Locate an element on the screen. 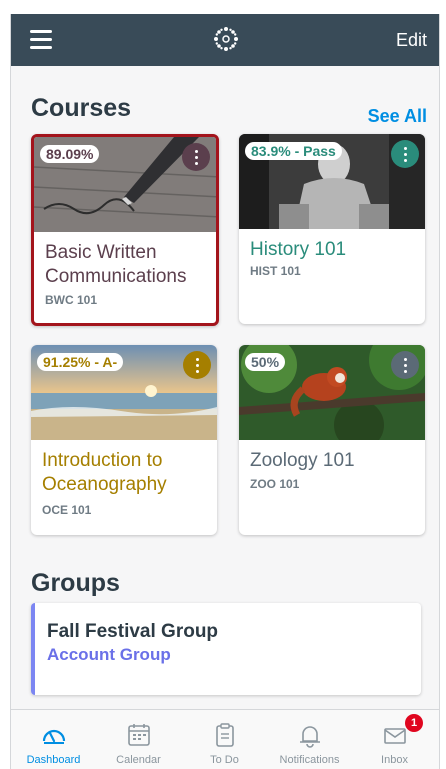 This screenshot has width=446, height=769. tab-label: Calendar is located at coordinates (138, 760).